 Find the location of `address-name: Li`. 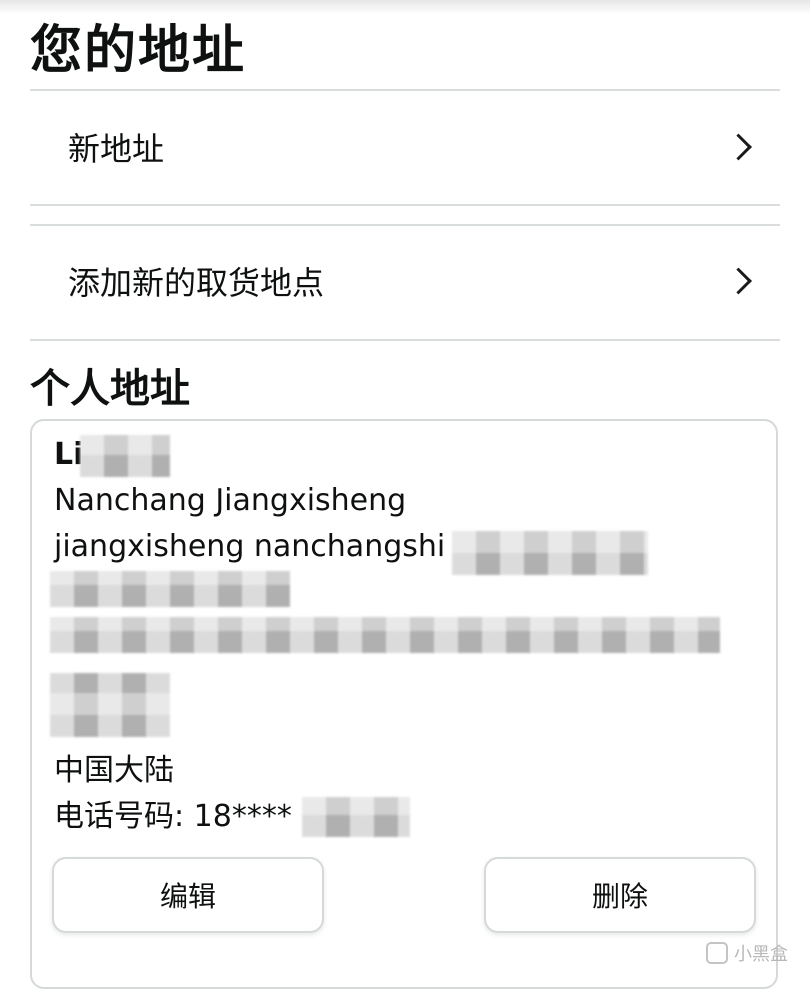

address-name: Li is located at coordinates (69, 454).